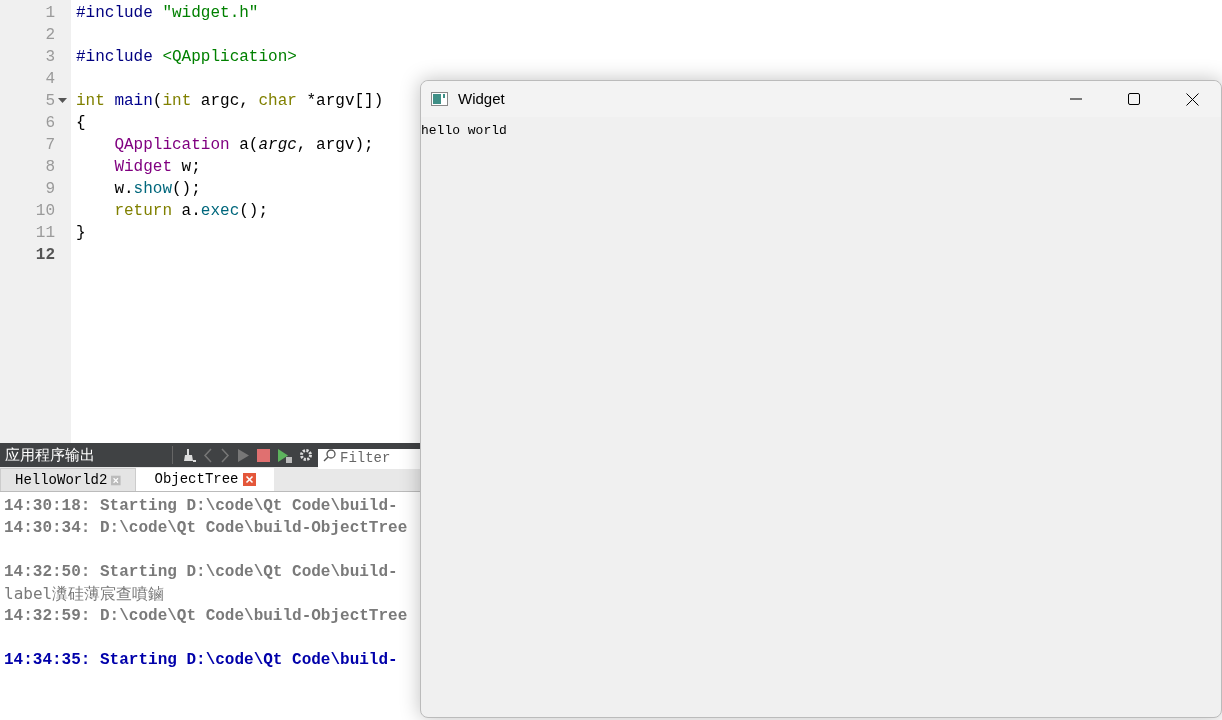 This screenshot has width=1222, height=720. What do you see at coordinates (201, 660) in the screenshot?
I see `output-line: 14:34:35: Starting D:\code\Qt Code\build-` at bounding box center [201, 660].